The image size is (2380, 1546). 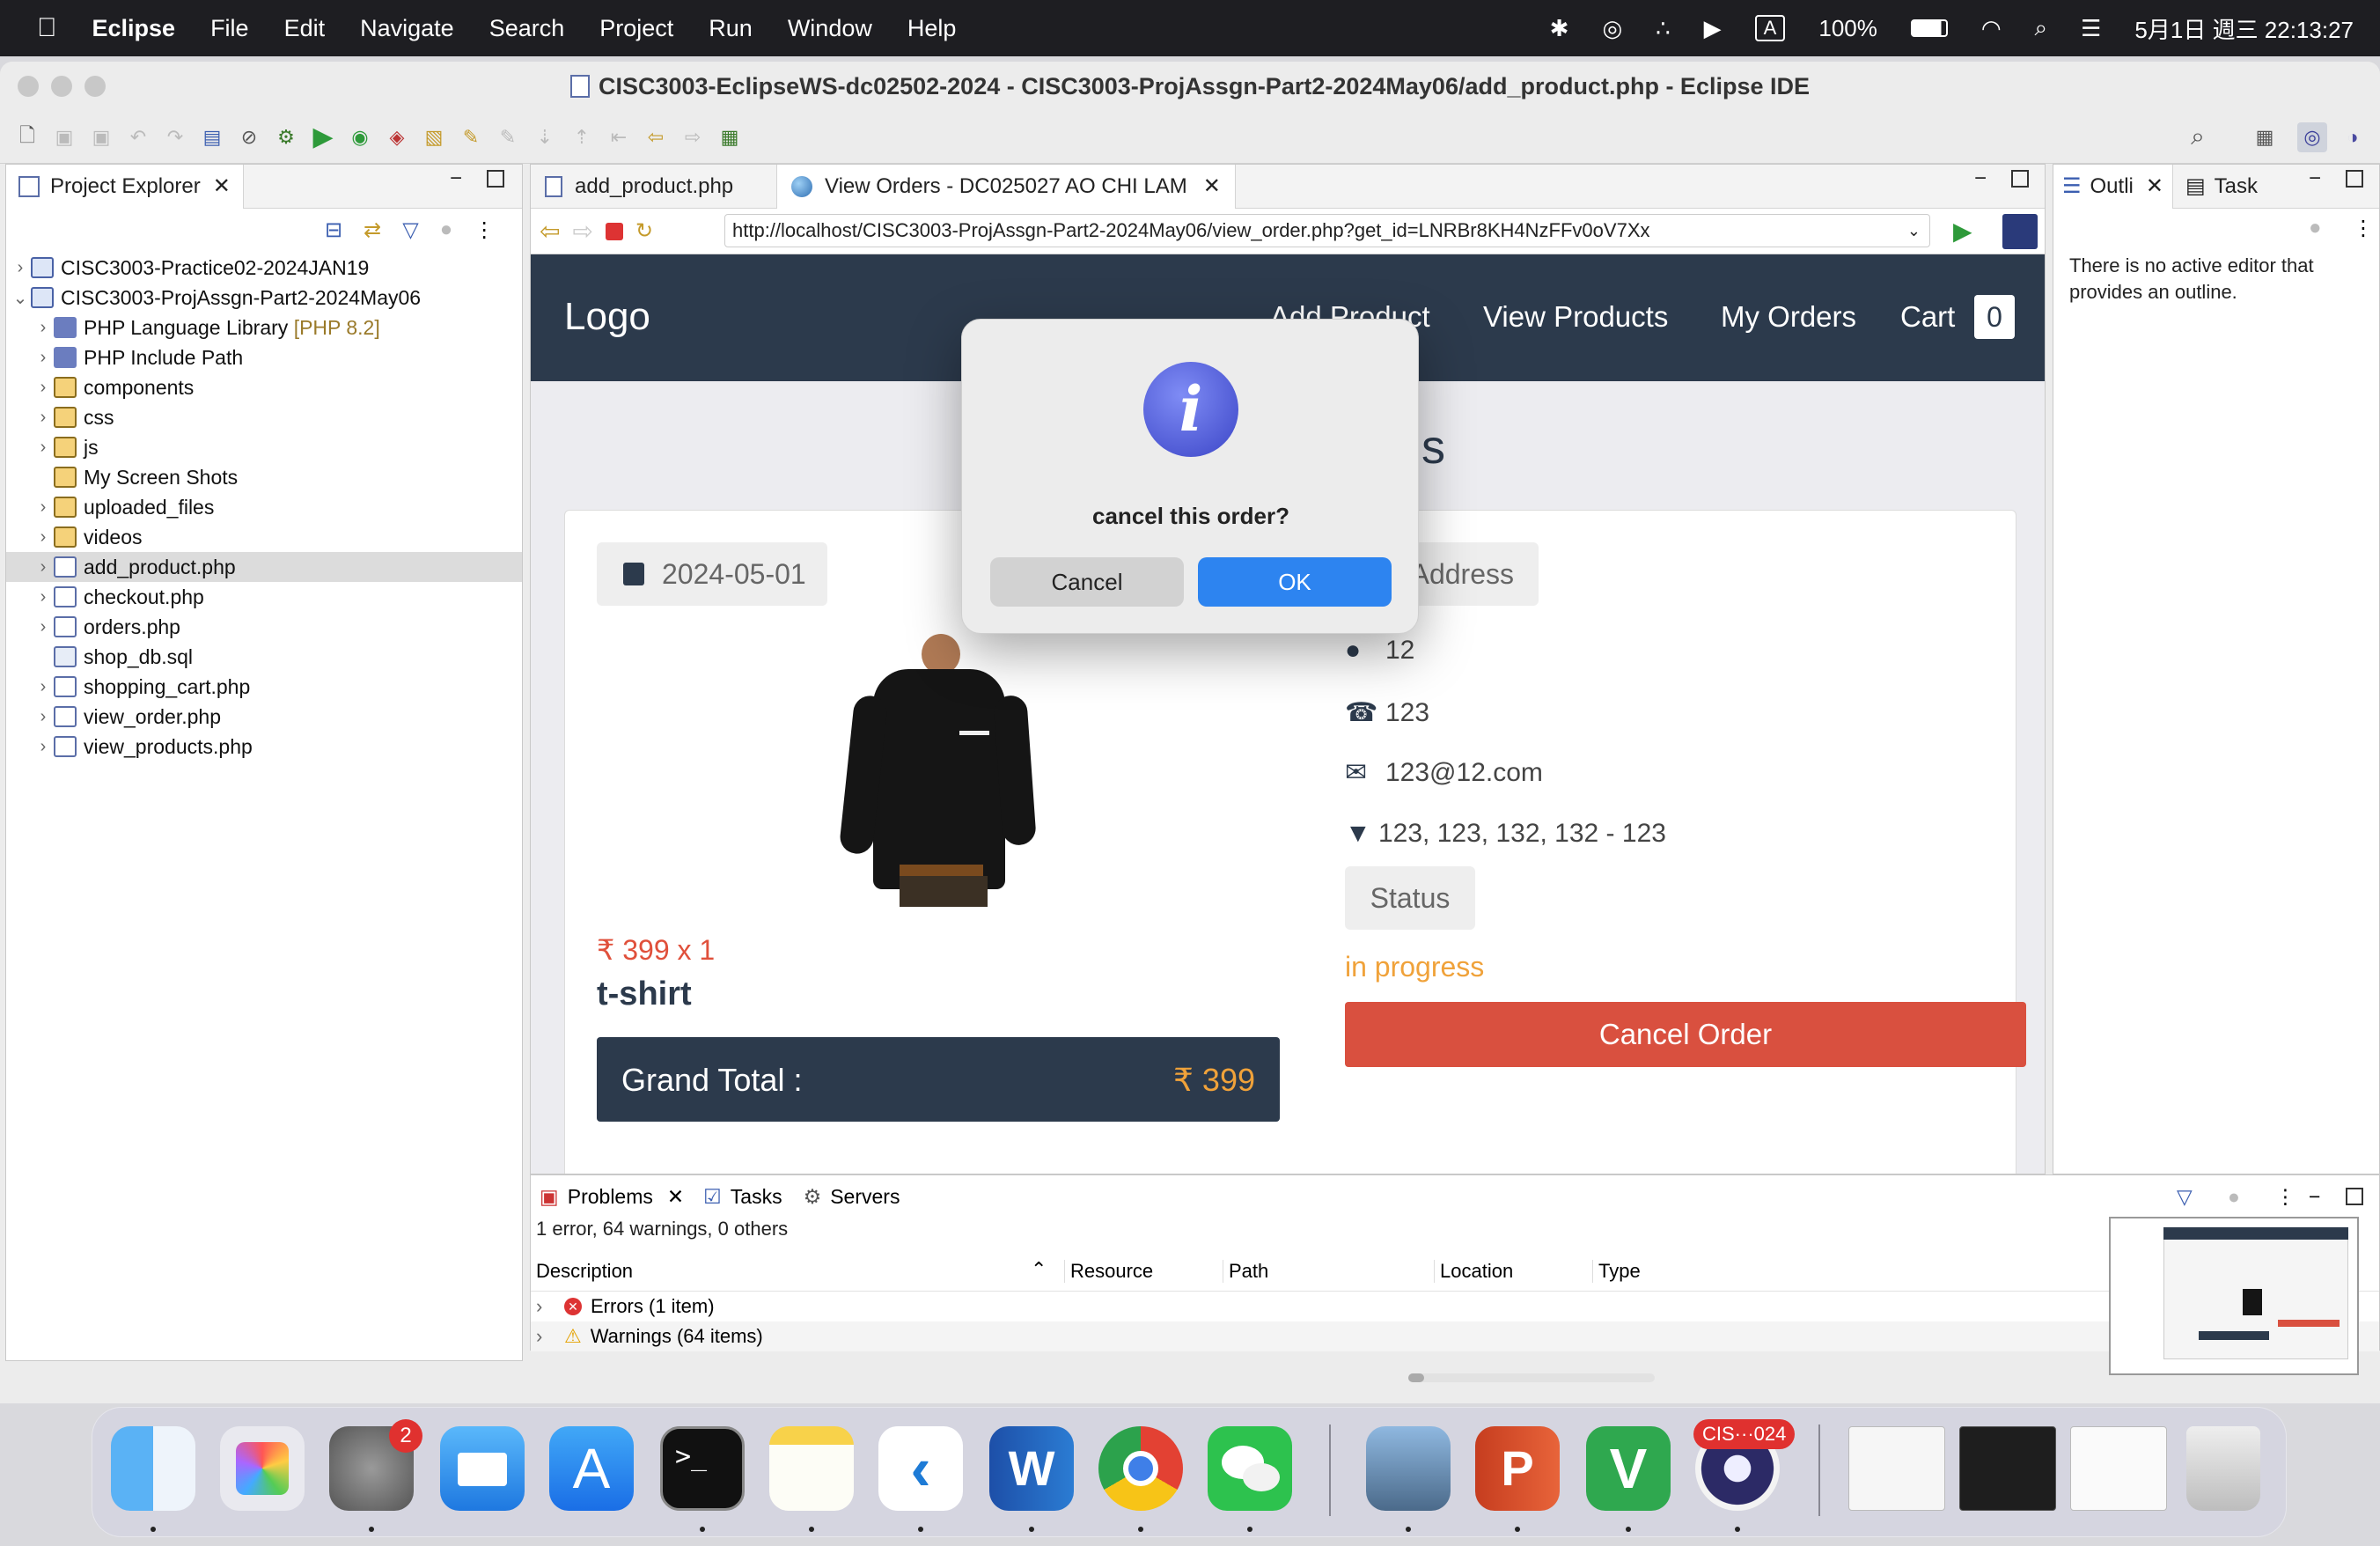 I want to click on filter-icon: ▽, so click(x=410, y=230).